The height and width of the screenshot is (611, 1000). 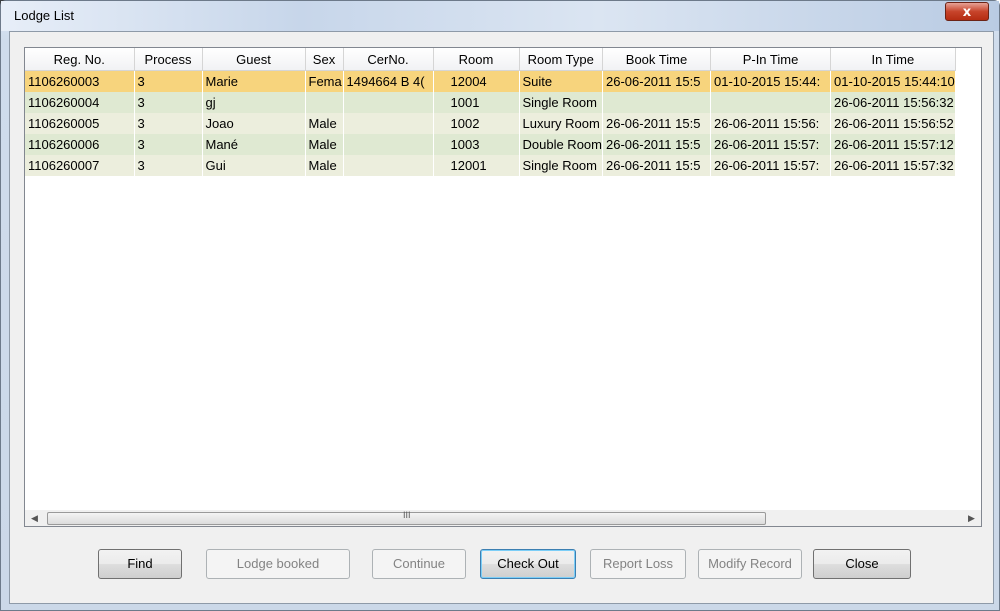 I want to click on window-title: Lodge List, so click(x=44, y=15).